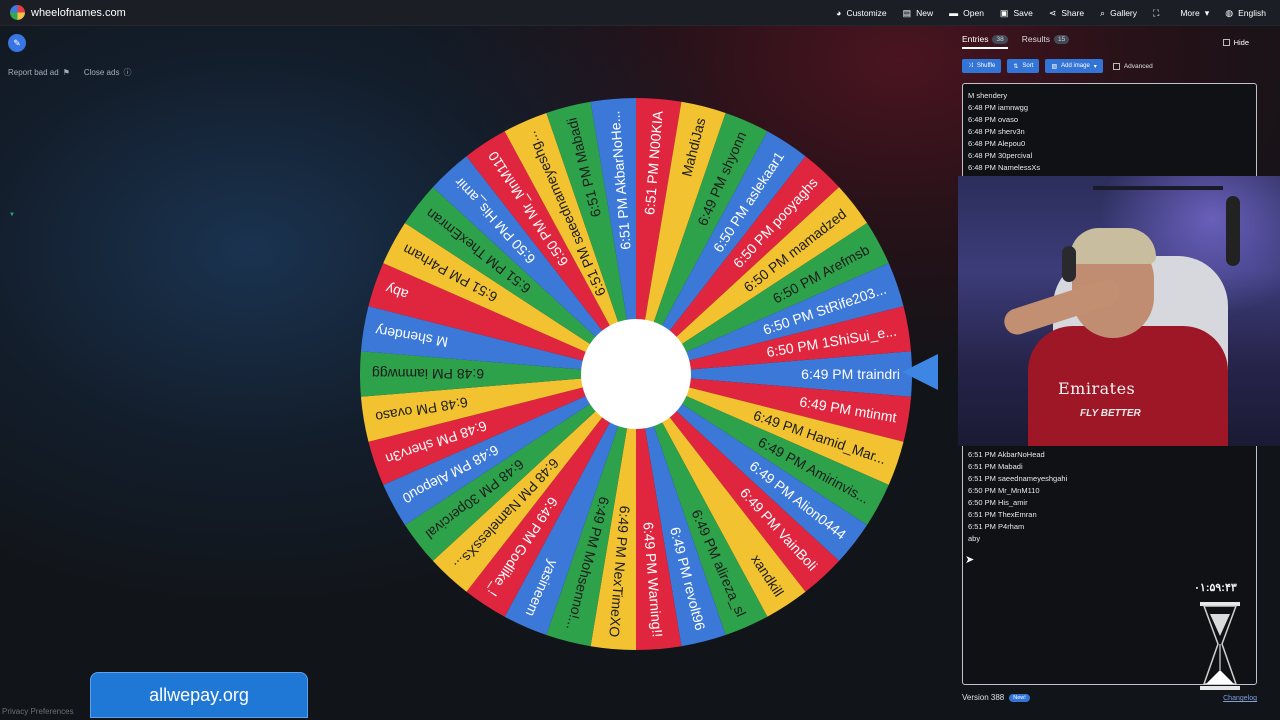 This screenshot has width=1280, height=720. Describe the element at coordinates (1252, 13) in the screenshot. I see `menu-item-label: English` at that location.